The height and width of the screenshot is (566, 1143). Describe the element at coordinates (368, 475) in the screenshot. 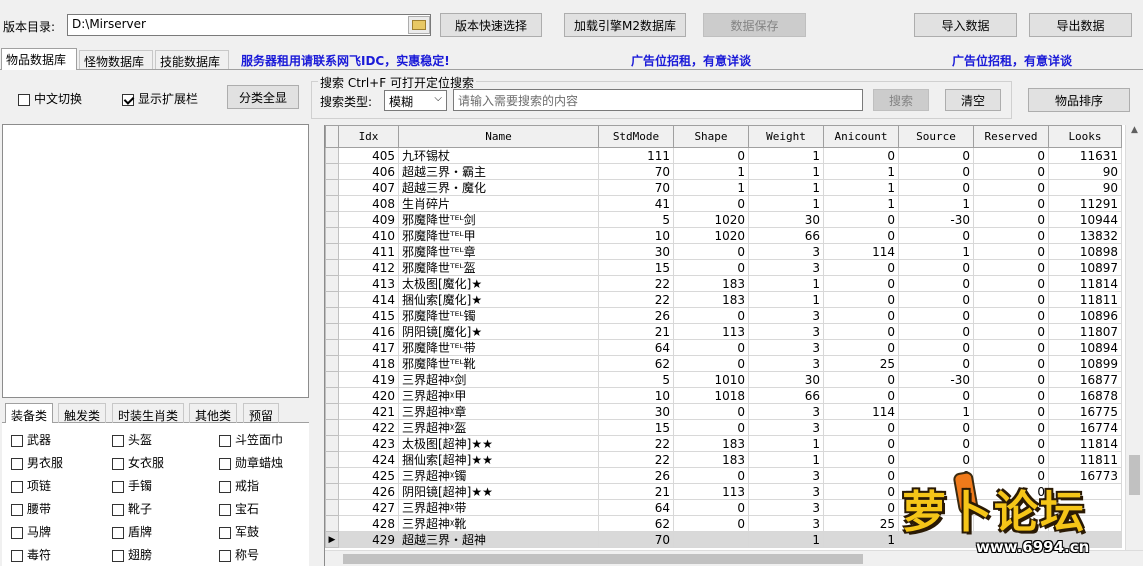

I see `cell-idx: 425` at that location.